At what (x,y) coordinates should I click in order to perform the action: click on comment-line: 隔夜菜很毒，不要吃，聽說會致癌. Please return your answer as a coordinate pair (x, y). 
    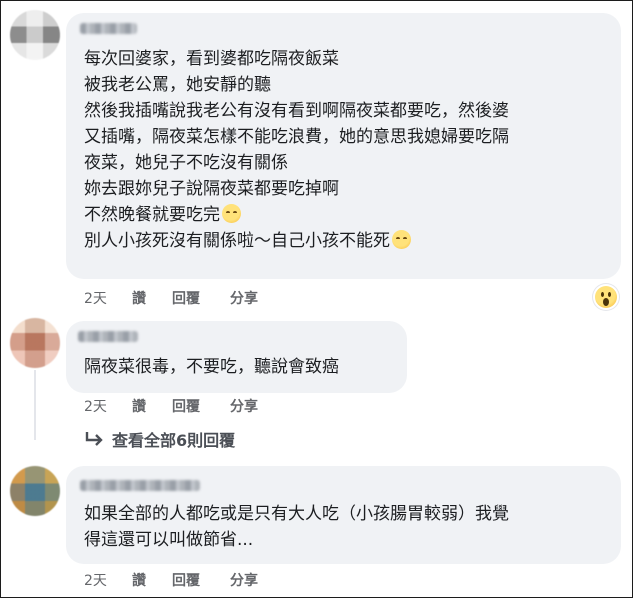
    Looking at the image, I should click on (211, 367).